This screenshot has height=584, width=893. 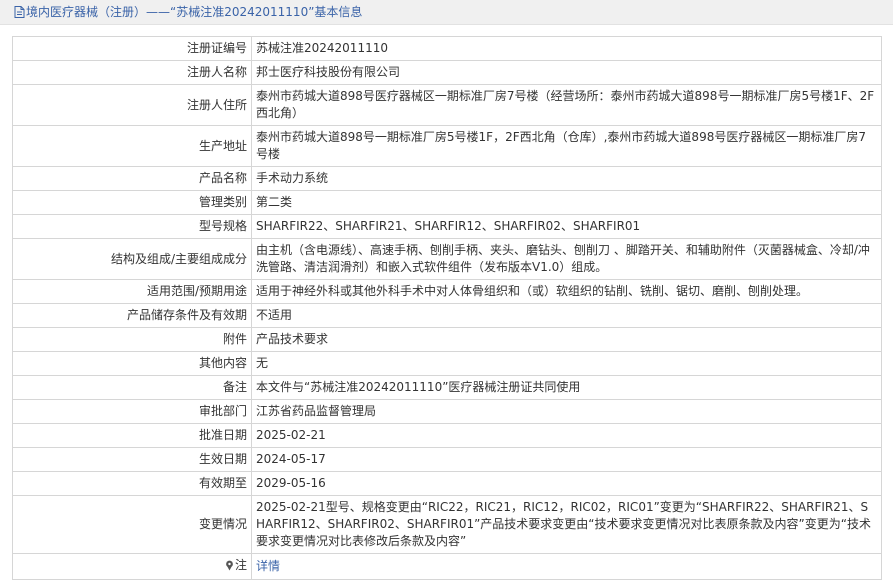 I want to click on field-label: 备注, so click(x=132, y=387).